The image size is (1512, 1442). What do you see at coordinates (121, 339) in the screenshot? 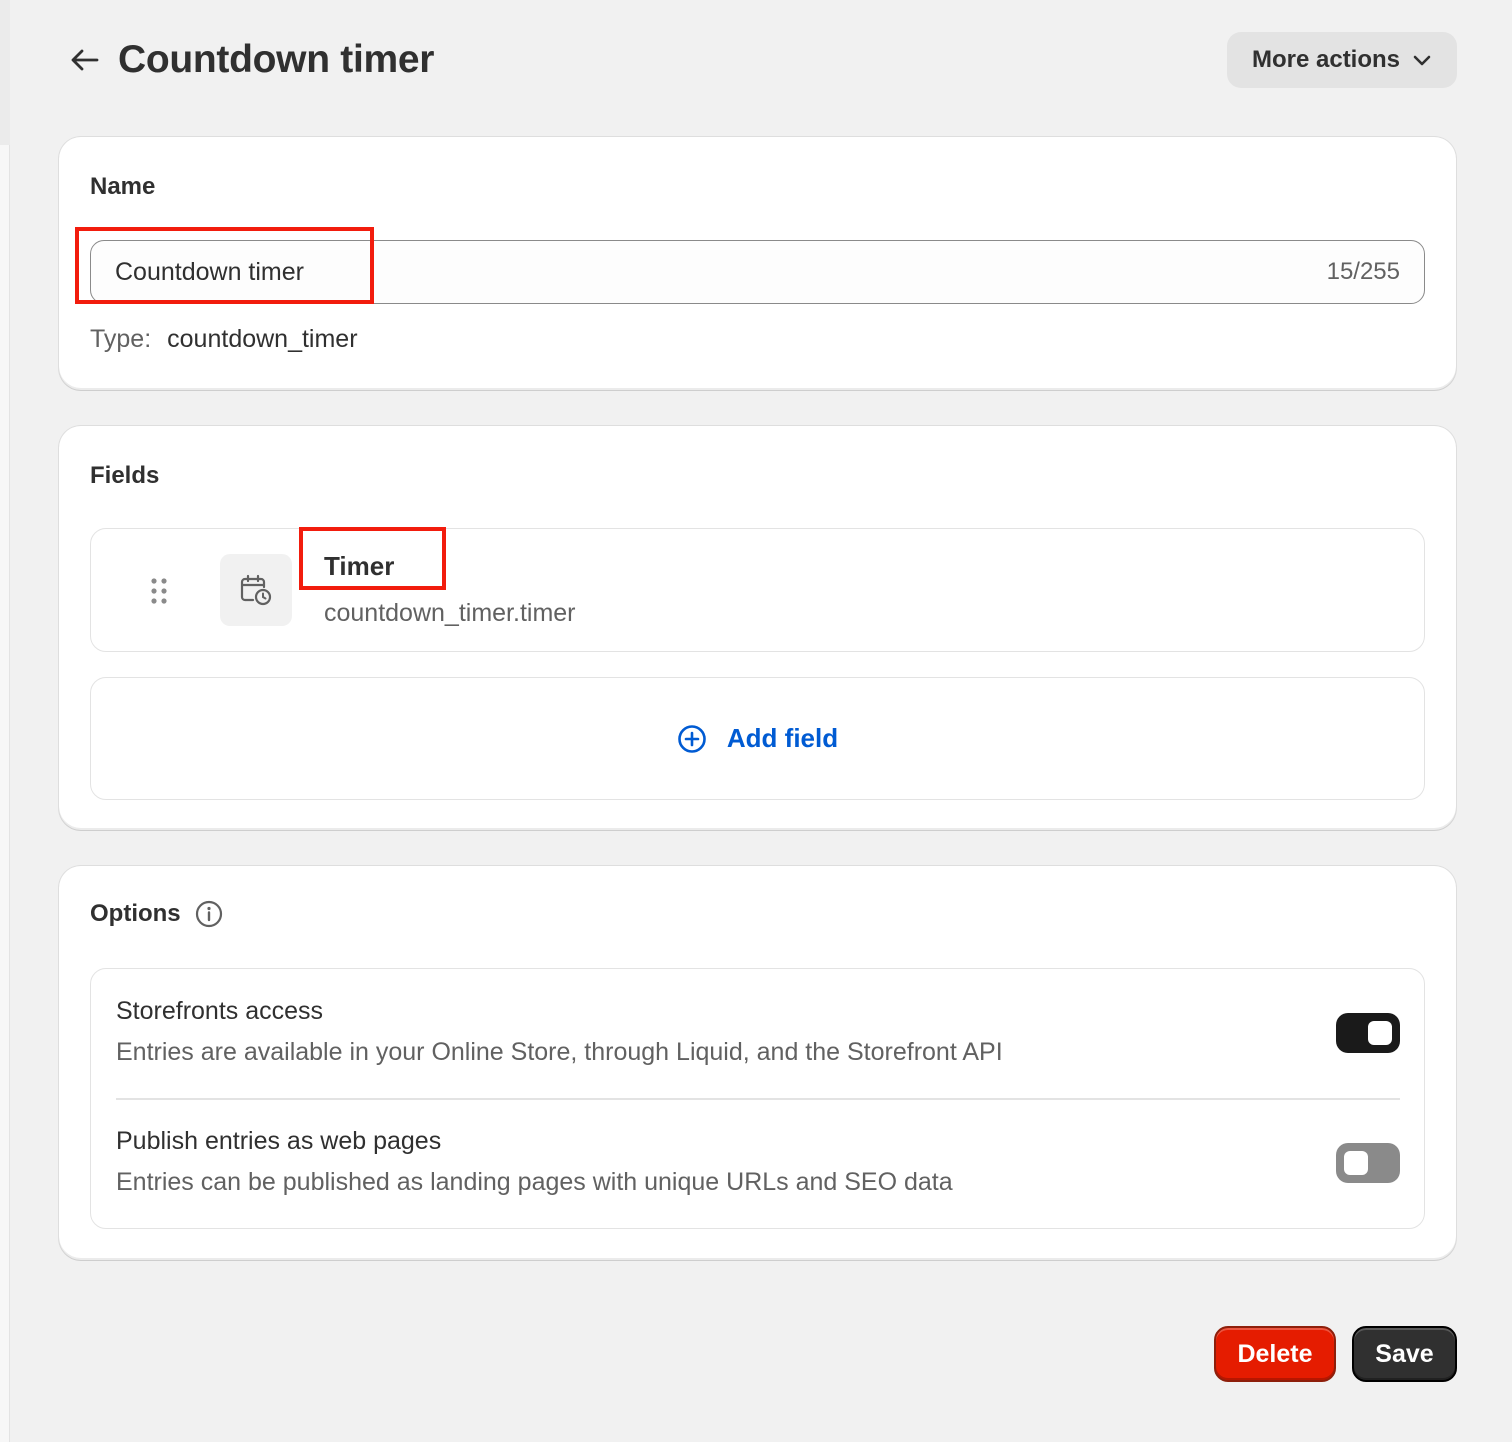
I see `type-label: Type:` at bounding box center [121, 339].